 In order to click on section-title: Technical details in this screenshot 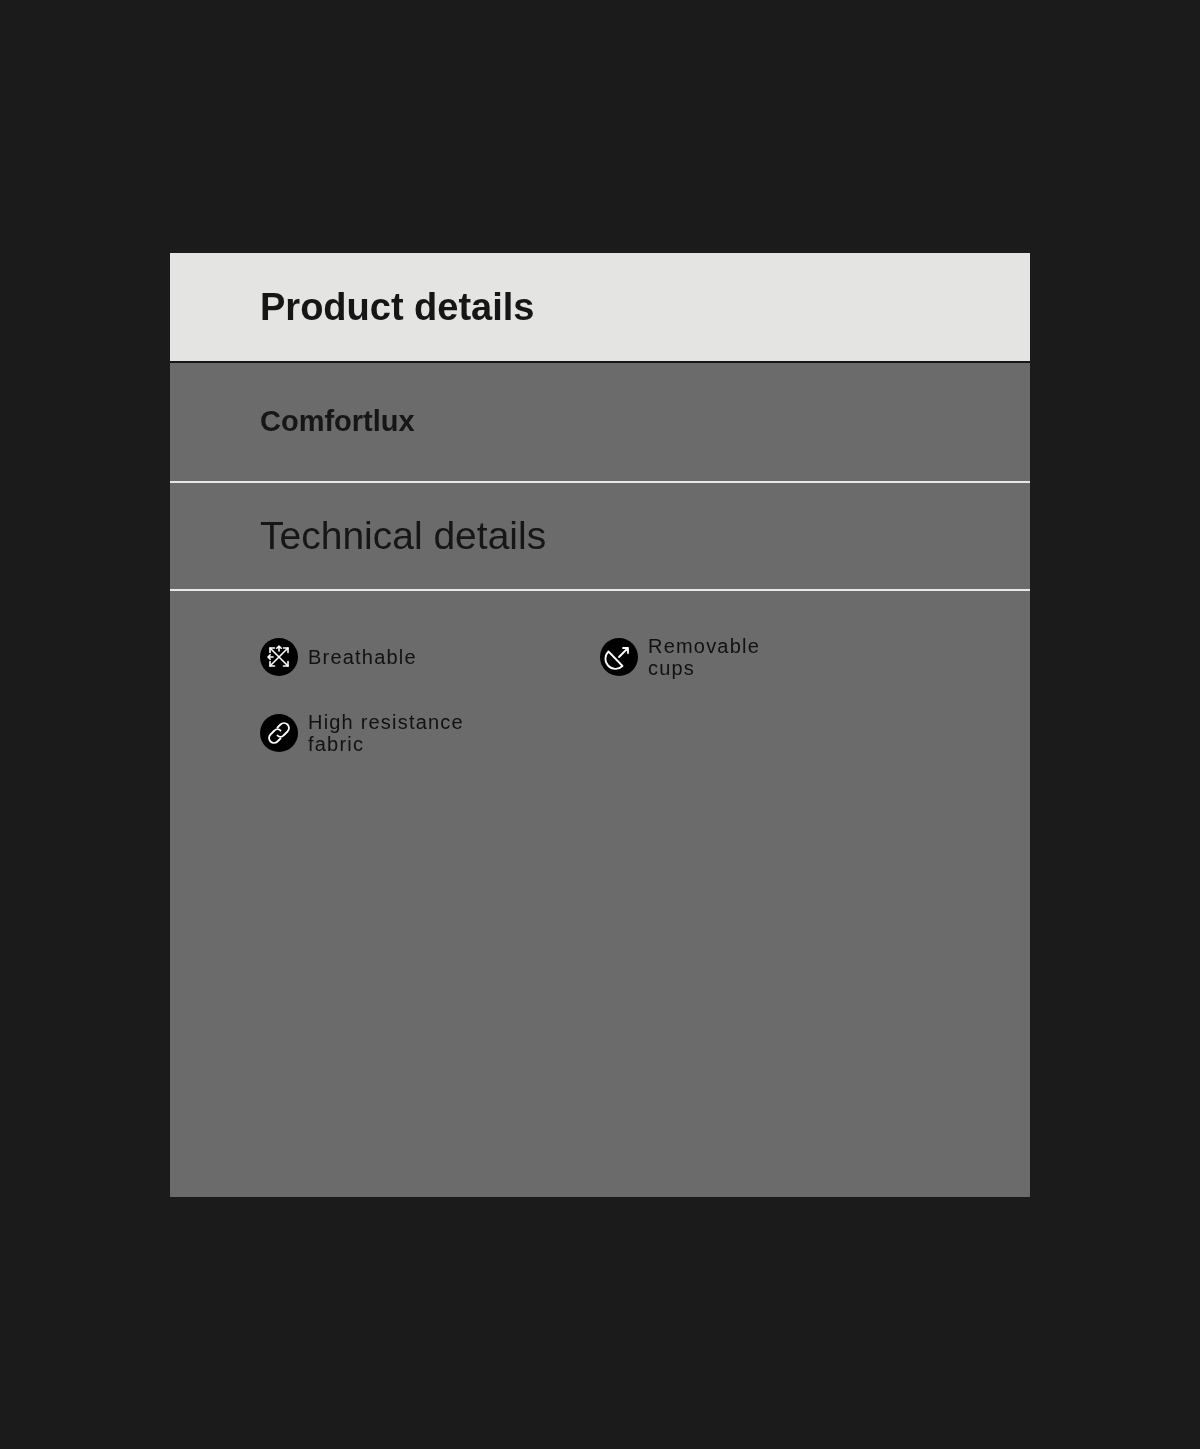, I will do `click(403, 535)`.